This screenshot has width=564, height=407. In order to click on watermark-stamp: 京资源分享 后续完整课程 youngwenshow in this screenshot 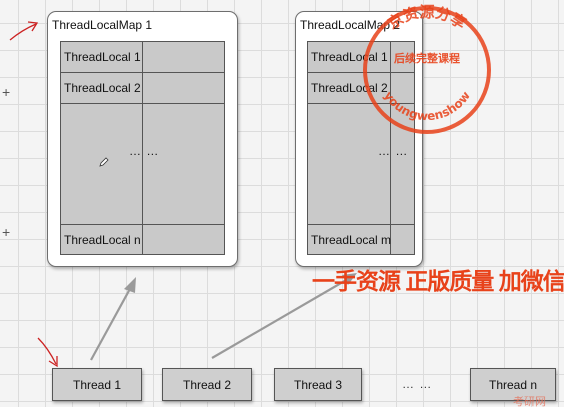, I will do `click(427, 68)`.